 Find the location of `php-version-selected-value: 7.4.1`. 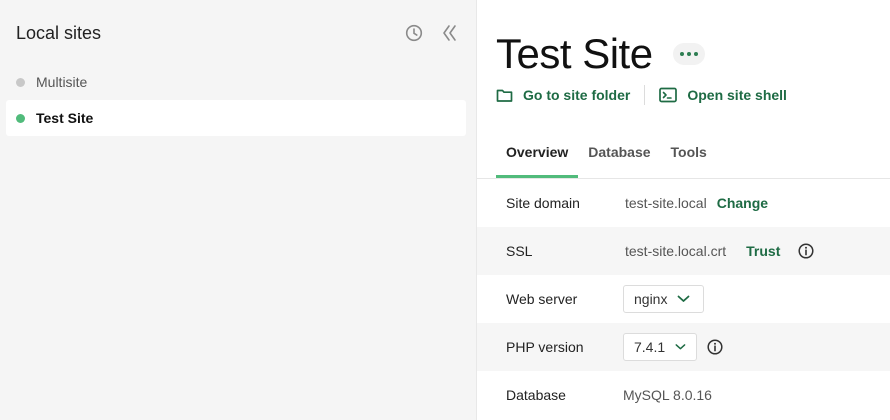

php-version-selected-value: 7.4.1 is located at coordinates (650, 347).